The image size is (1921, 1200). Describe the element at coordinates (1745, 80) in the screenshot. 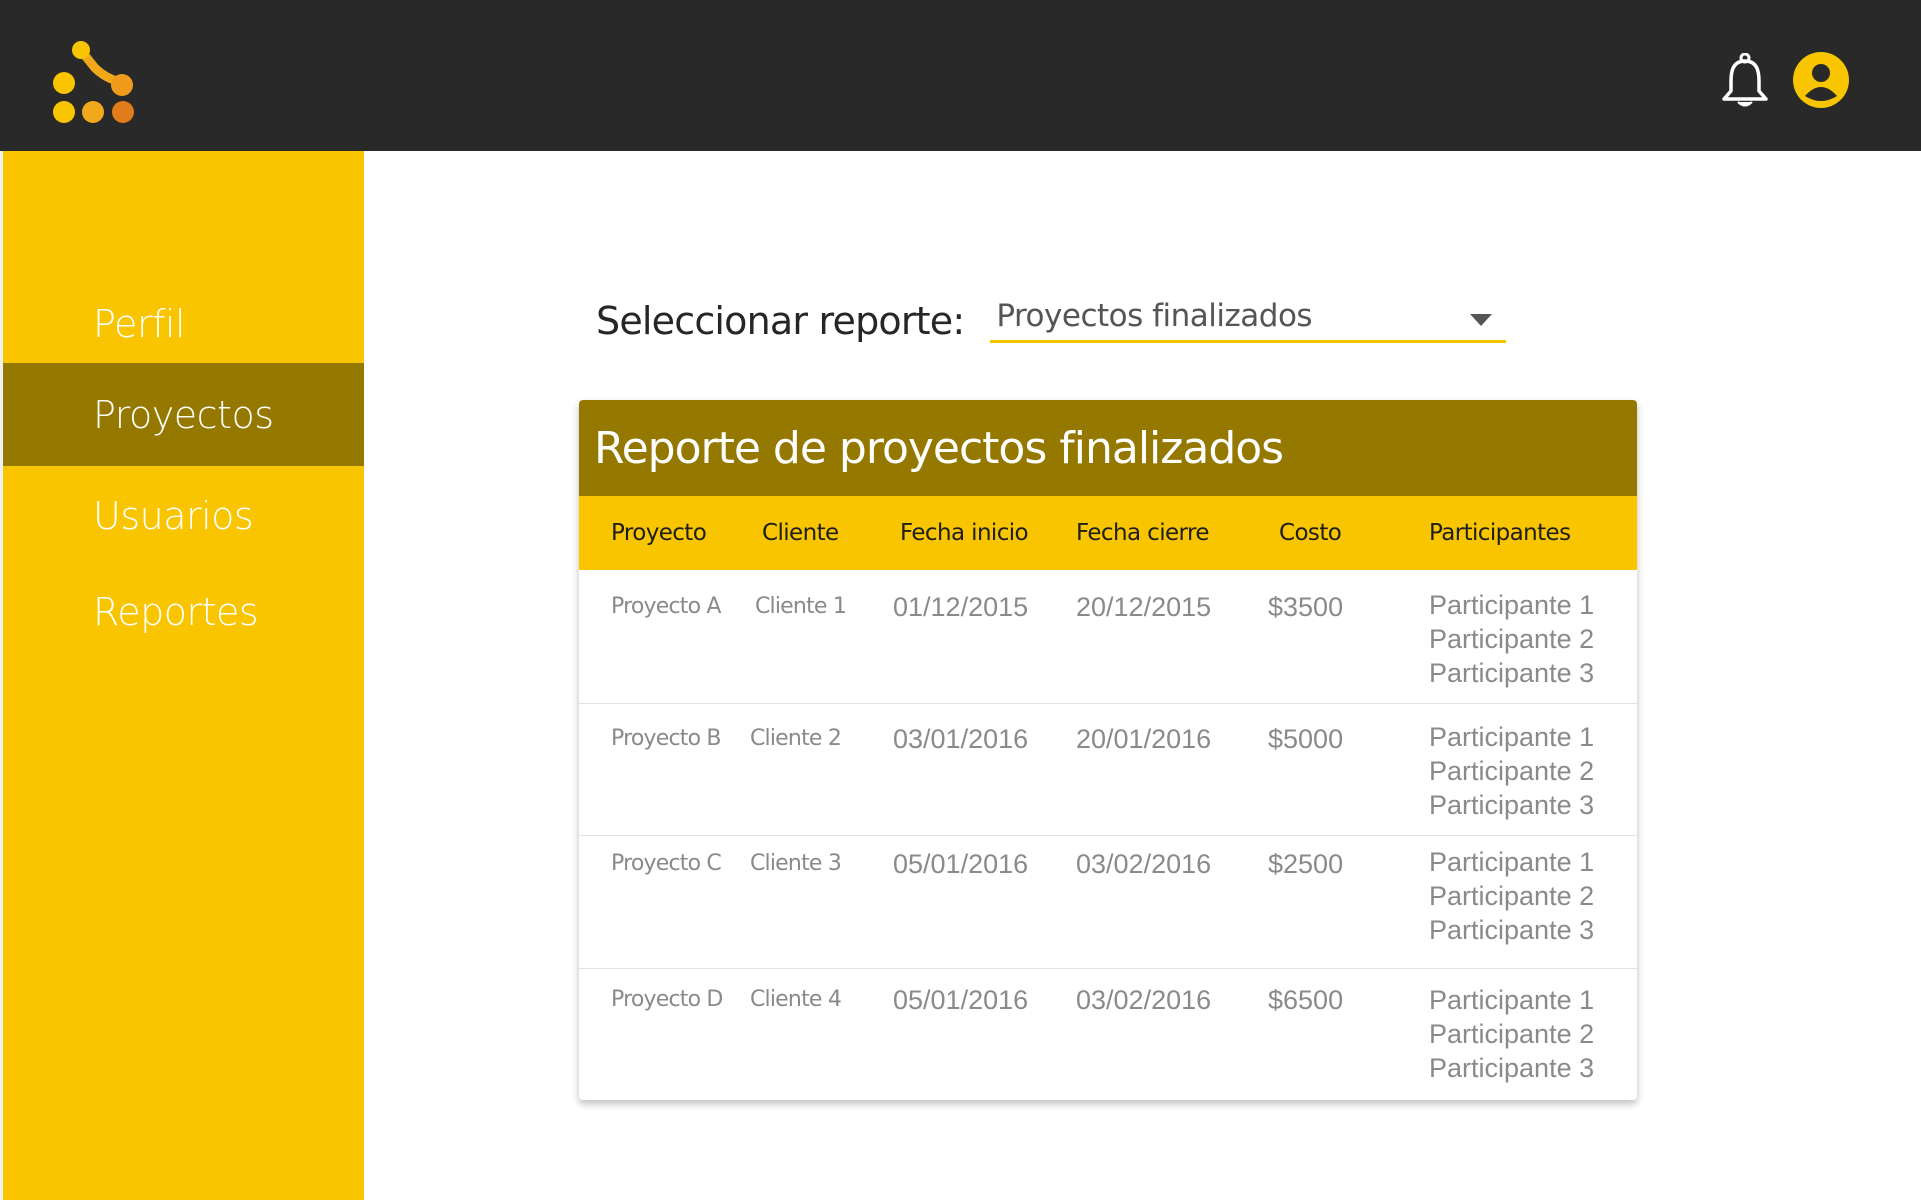

I see `bell-icon` at that location.